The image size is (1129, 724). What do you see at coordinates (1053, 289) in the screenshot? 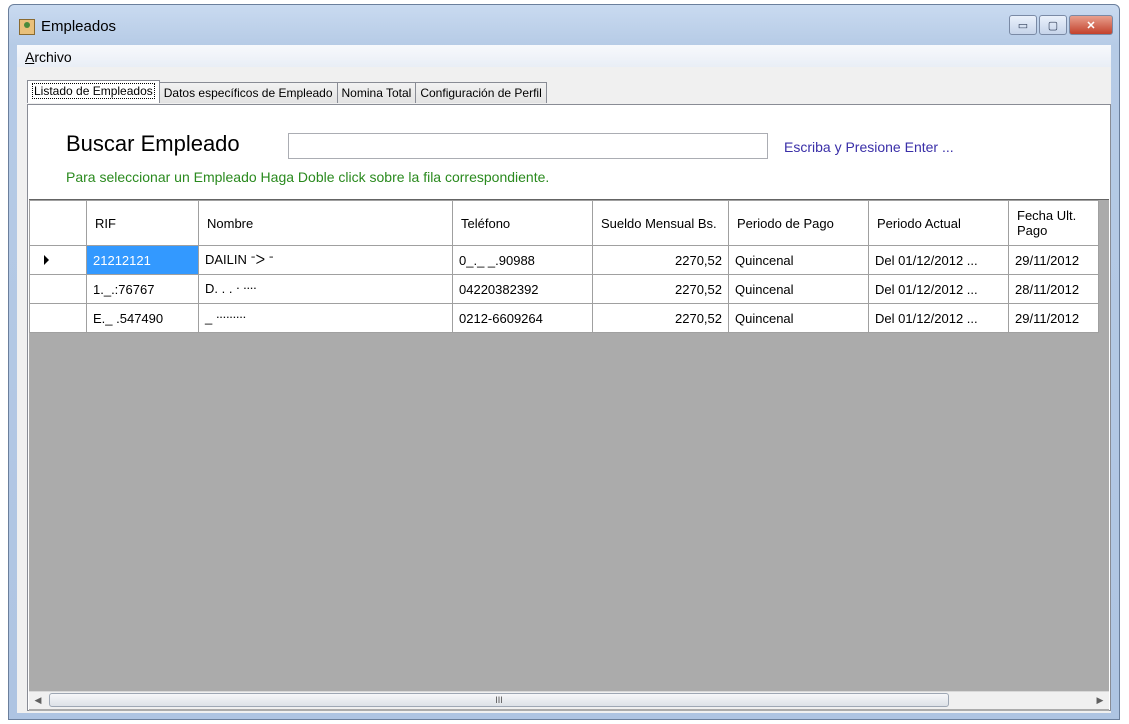
I see `cell-fecha-ult-pago: 28/11/2012` at bounding box center [1053, 289].